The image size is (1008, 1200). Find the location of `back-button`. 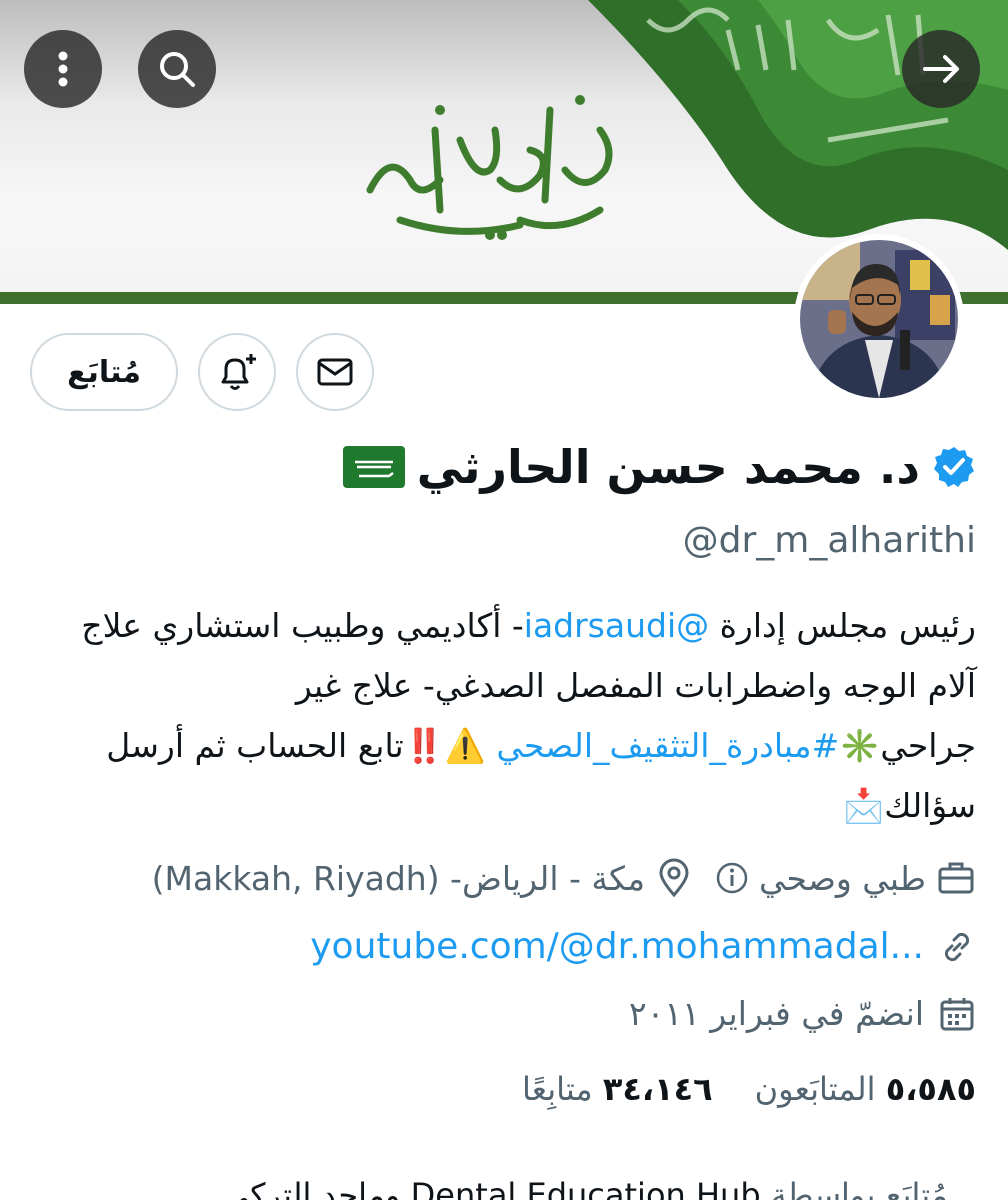

back-button is located at coordinates (941, 69).